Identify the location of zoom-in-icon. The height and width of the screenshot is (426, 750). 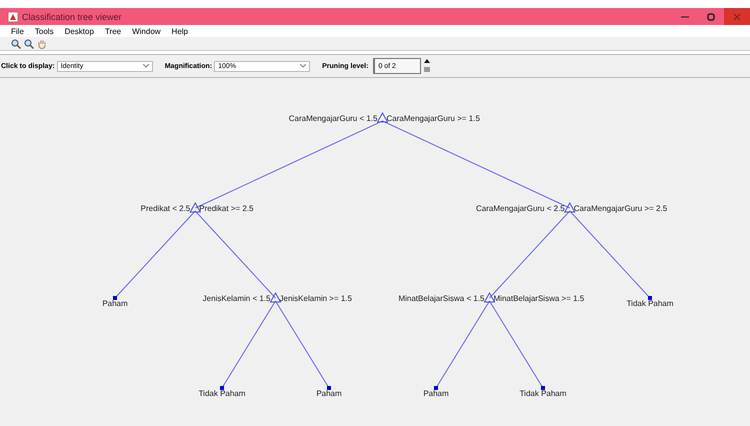
(16, 43).